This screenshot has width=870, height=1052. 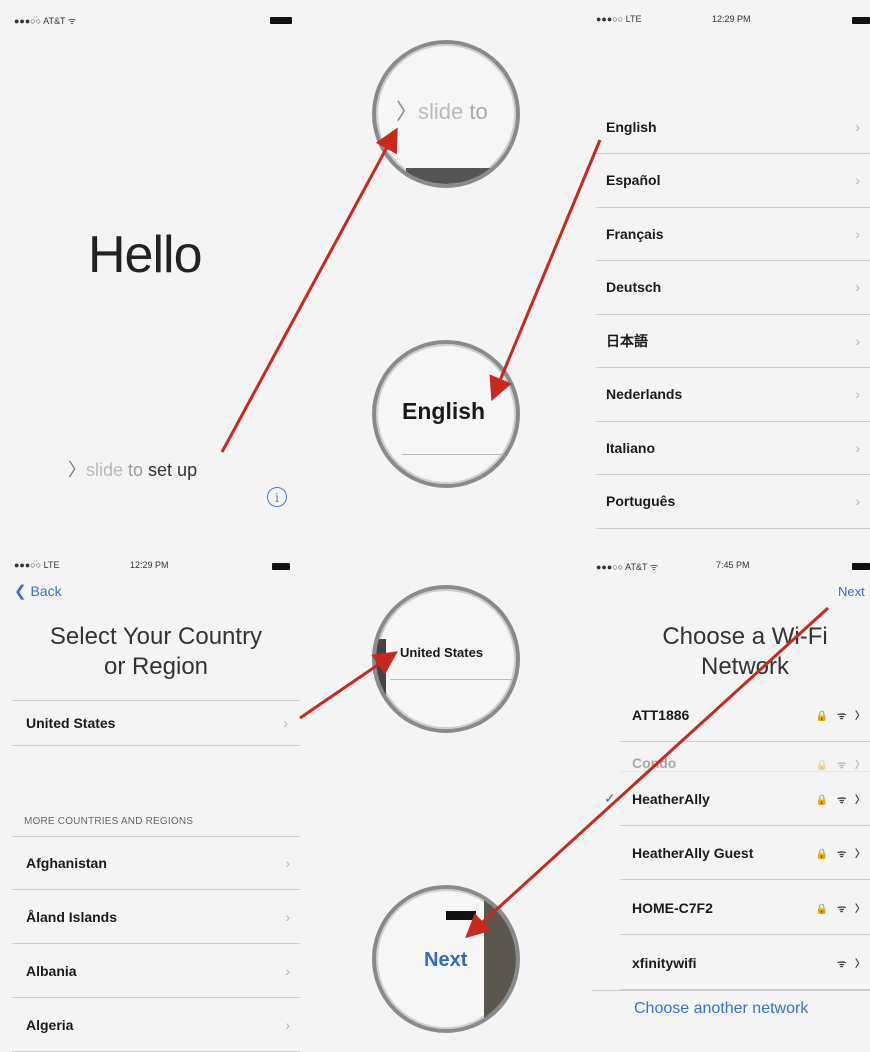 What do you see at coordinates (647, 772) in the screenshot?
I see `arrow-next` at bounding box center [647, 772].